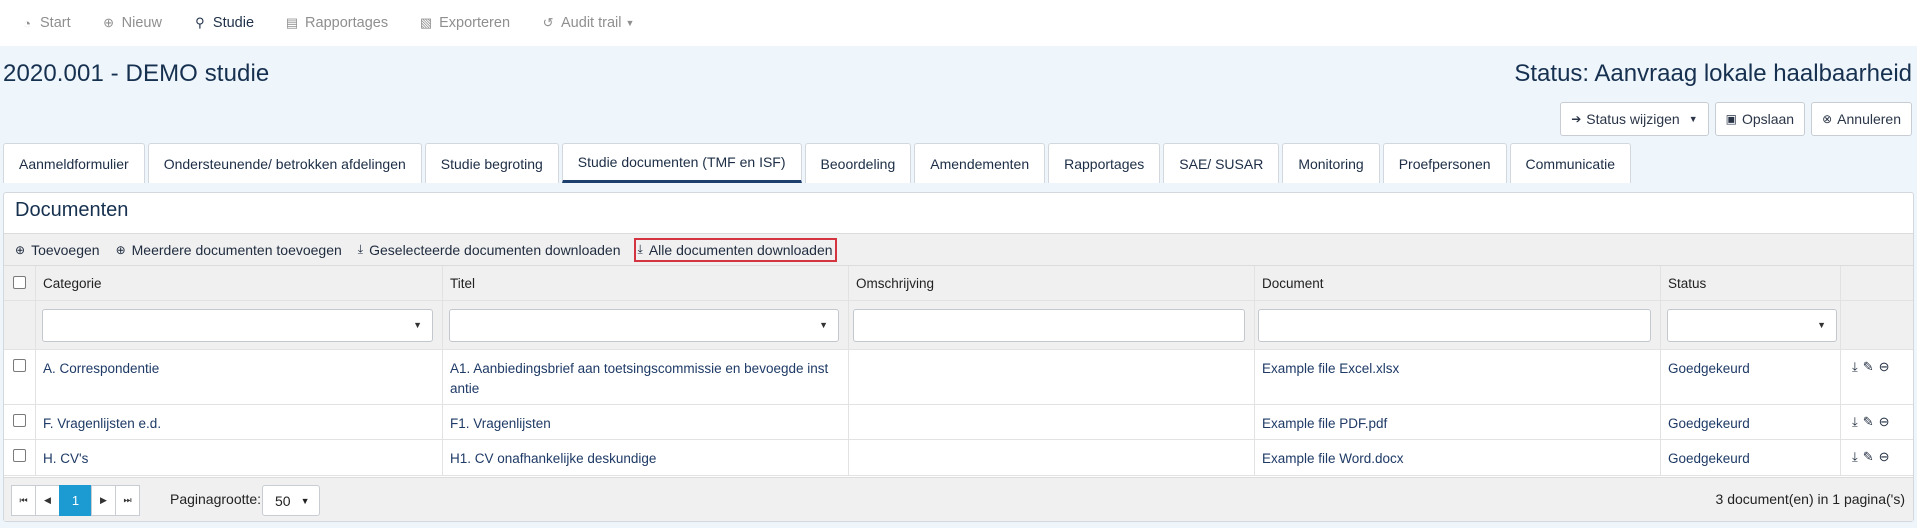 The height and width of the screenshot is (528, 1917). Describe the element at coordinates (136, 73) in the screenshot. I see `page-title: 2020.001 - DEMO studie` at that location.